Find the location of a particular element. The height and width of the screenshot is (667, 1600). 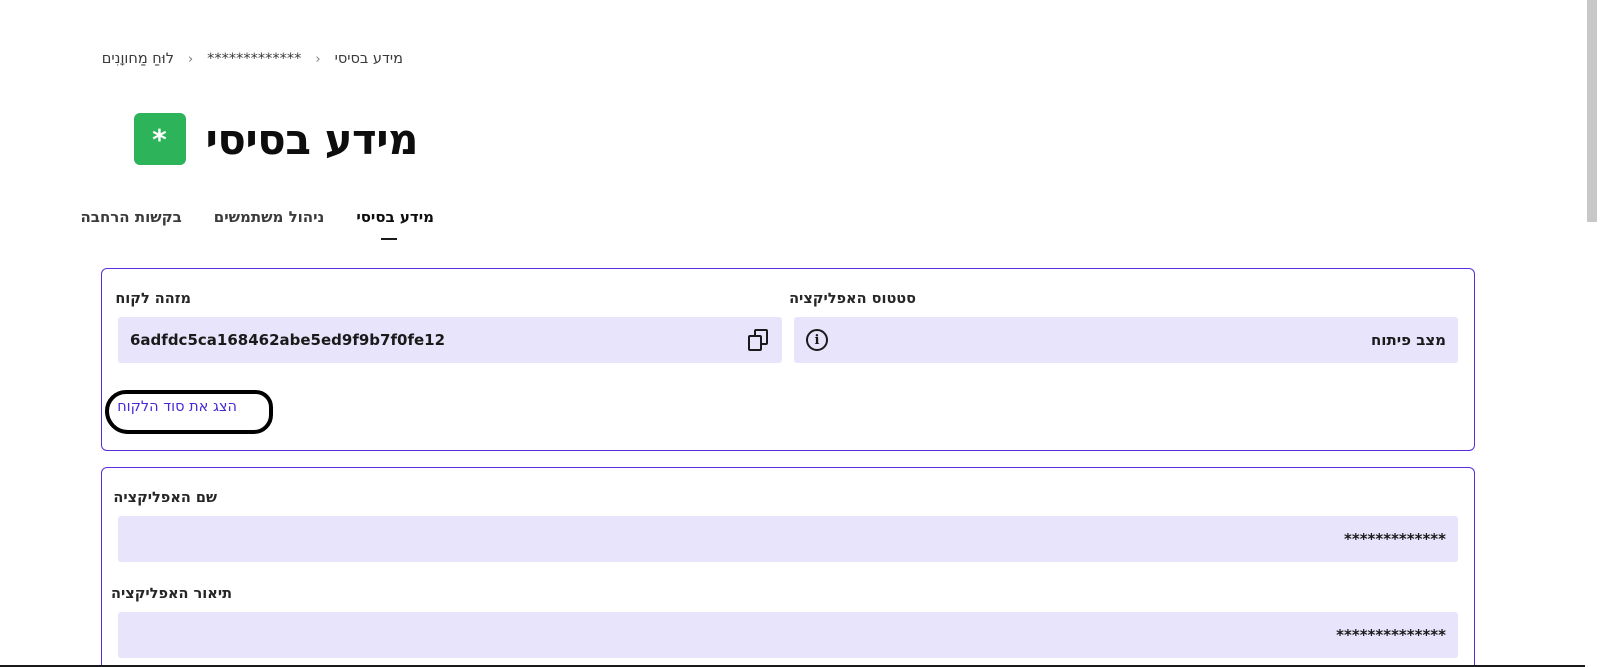

tab-basic-info: מידע בסיסי is located at coordinates (395, 226).